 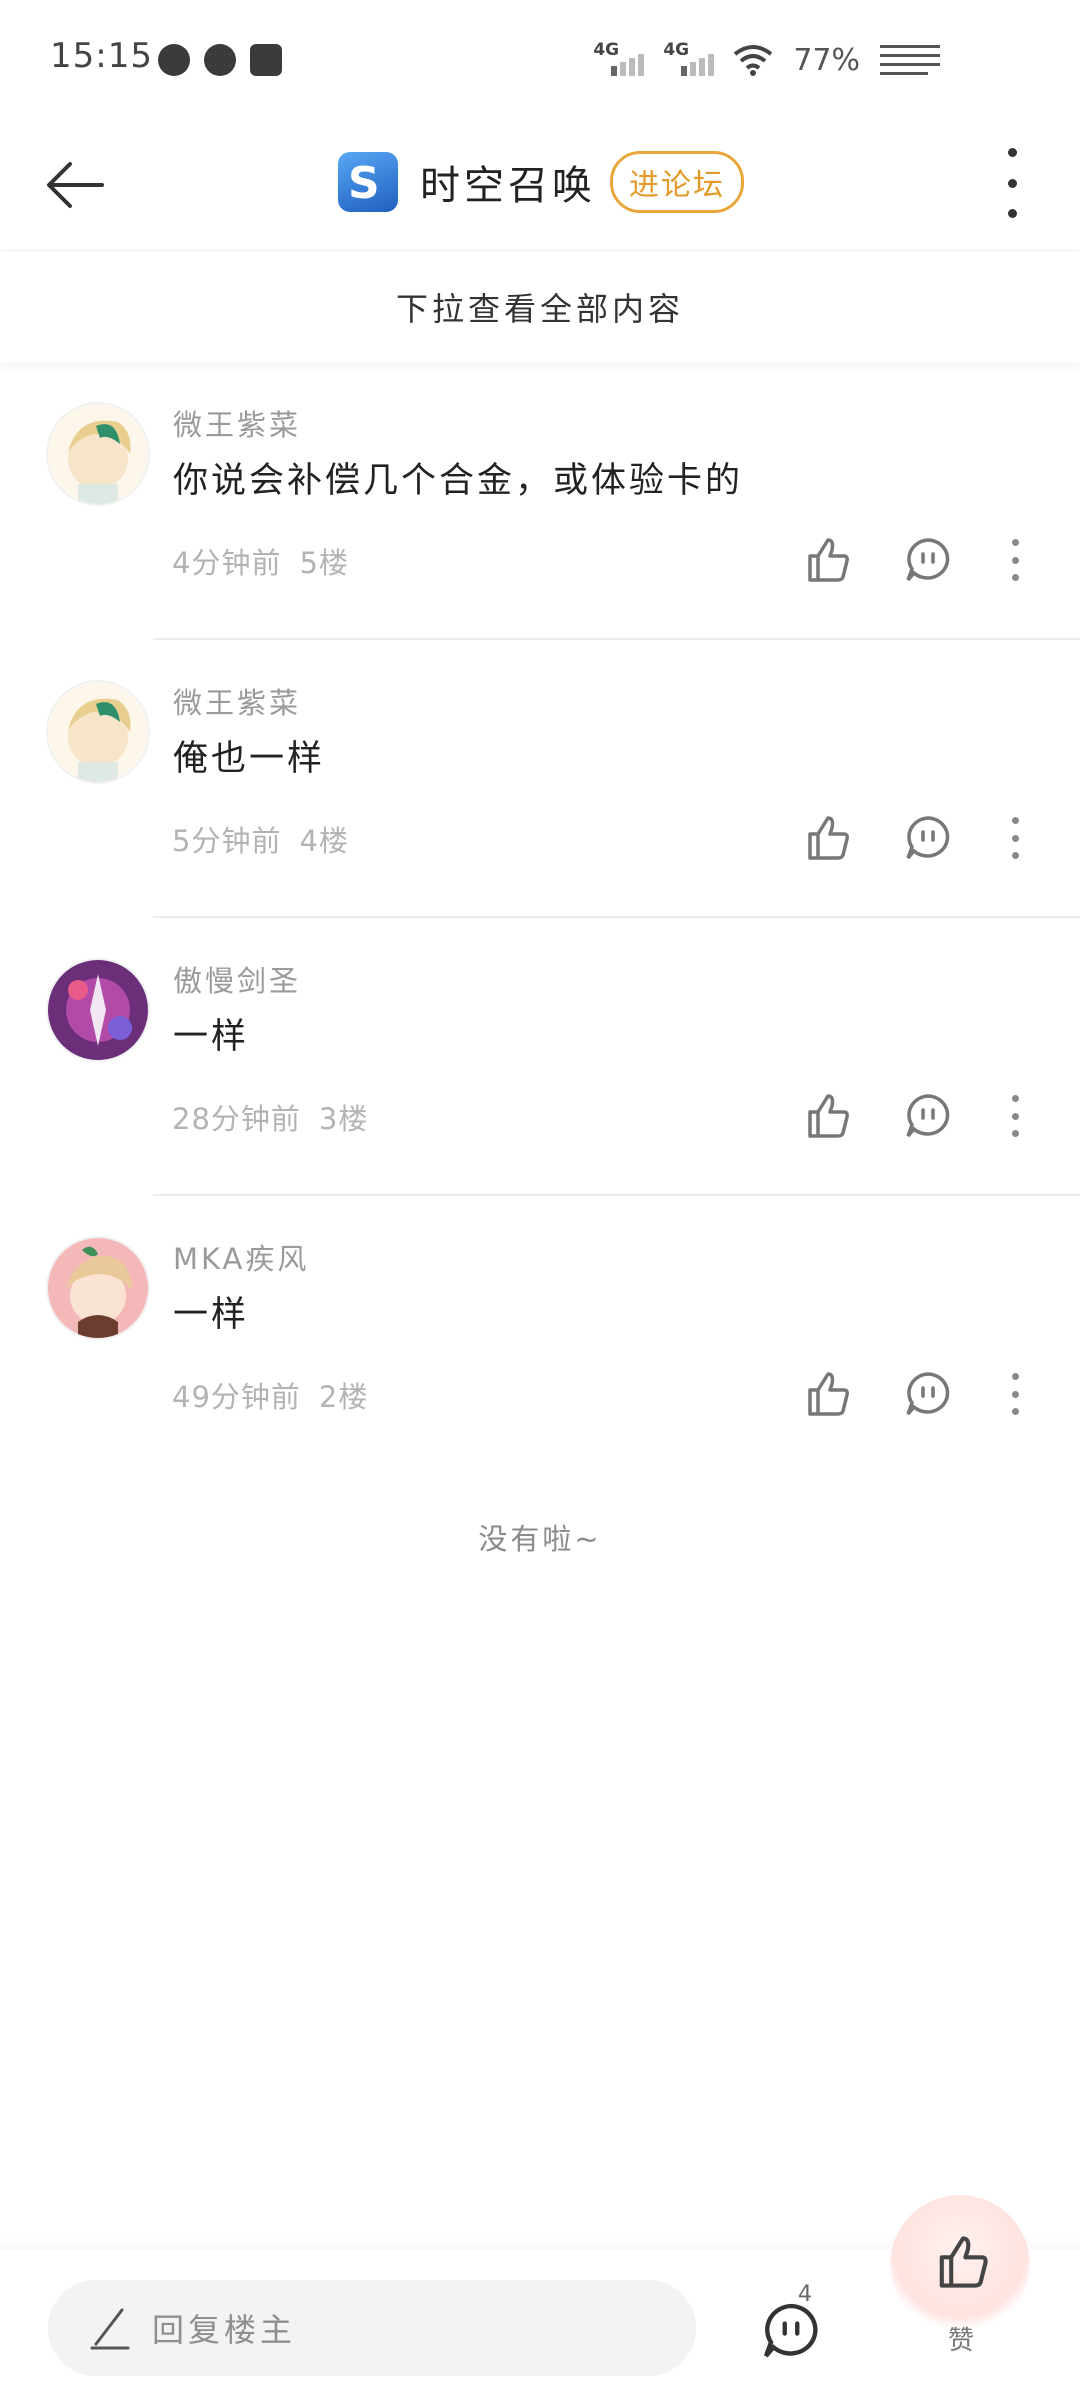 What do you see at coordinates (227, 841) in the screenshot?
I see `reply-time: 5分钟前` at bounding box center [227, 841].